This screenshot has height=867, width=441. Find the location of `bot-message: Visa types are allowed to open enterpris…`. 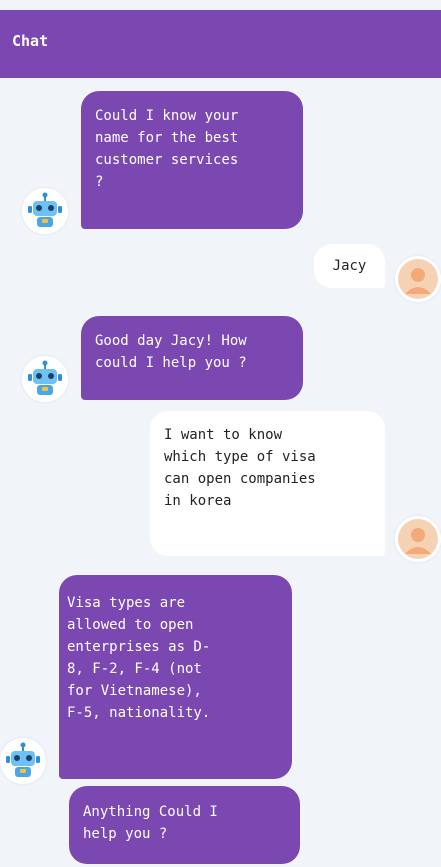

bot-message: Visa types are allowed to open enterpris… is located at coordinates (175, 677).